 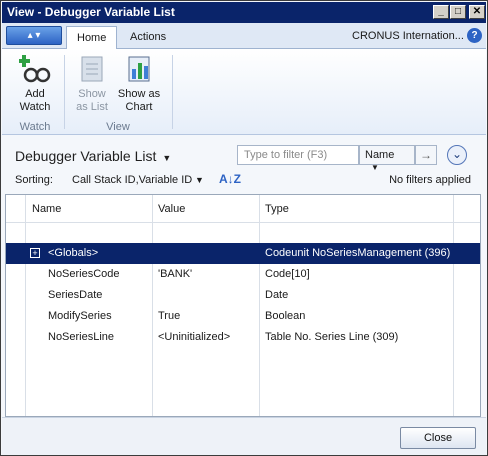 I want to click on sorting-value: Call Stack ID,Variable ID, so click(x=132, y=180).